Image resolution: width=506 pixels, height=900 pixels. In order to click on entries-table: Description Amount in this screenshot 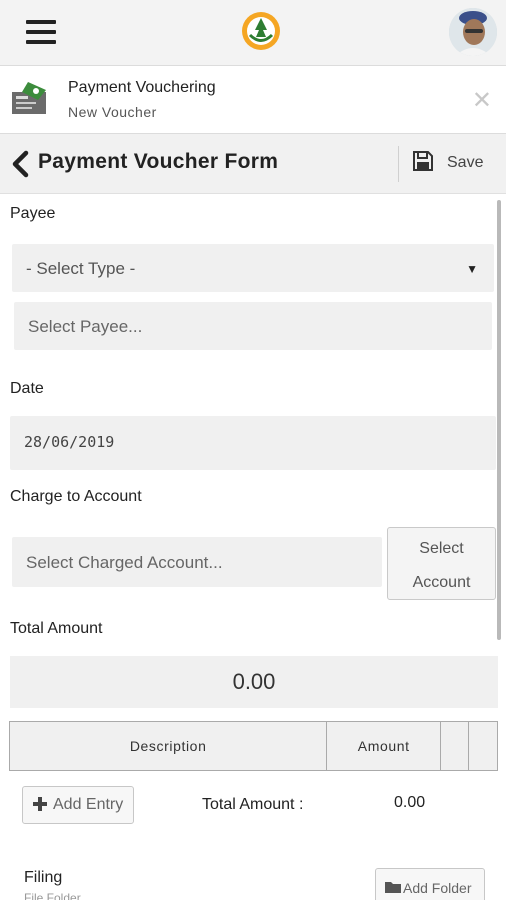, I will do `click(253, 746)`.